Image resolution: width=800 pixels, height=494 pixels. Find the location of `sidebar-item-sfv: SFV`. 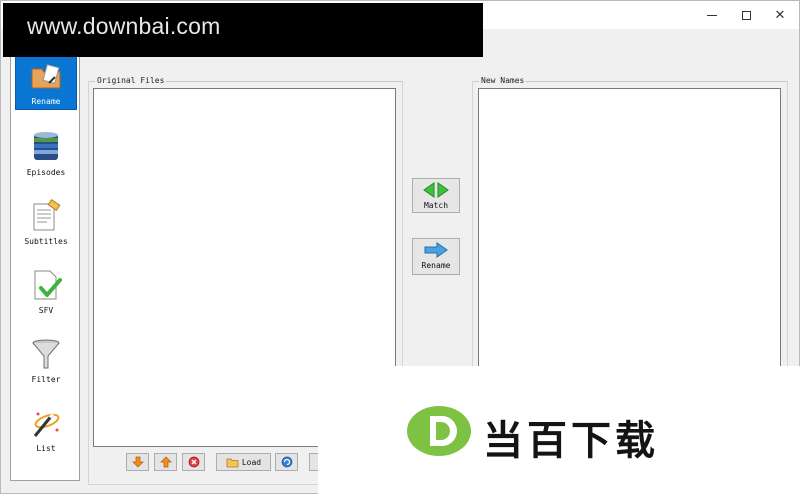

sidebar-item-sfv: SFV is located at coordinates (46, 287).